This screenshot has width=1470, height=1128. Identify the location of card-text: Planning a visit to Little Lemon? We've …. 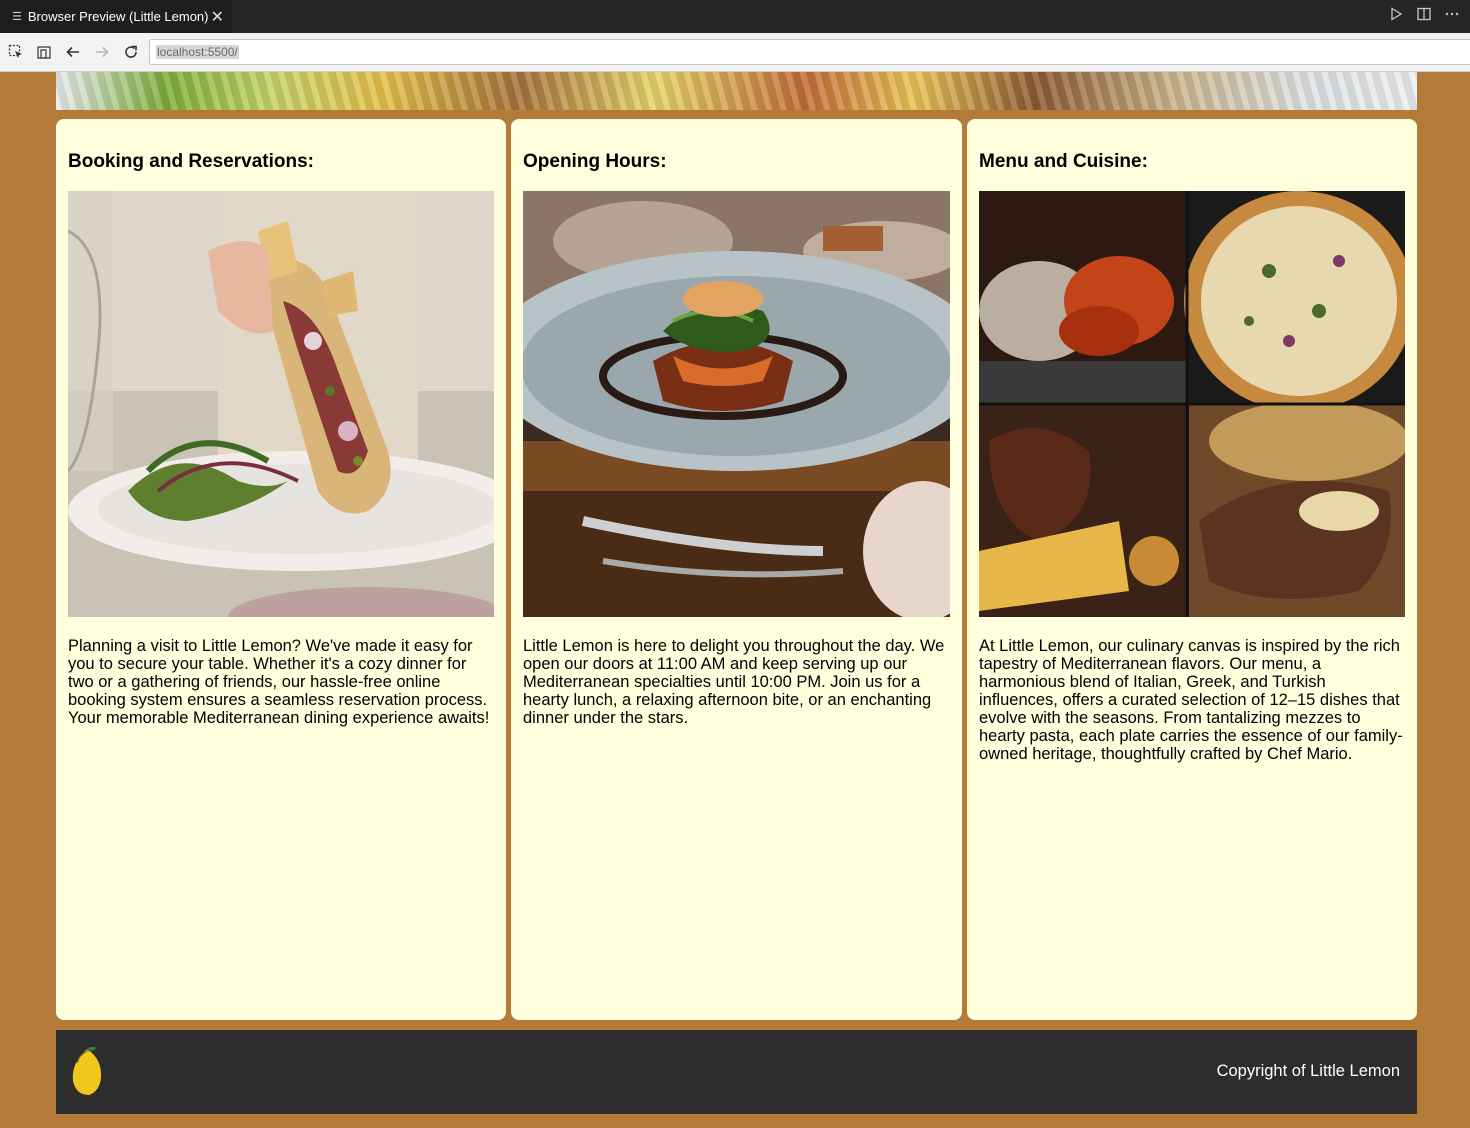
(279, 682).